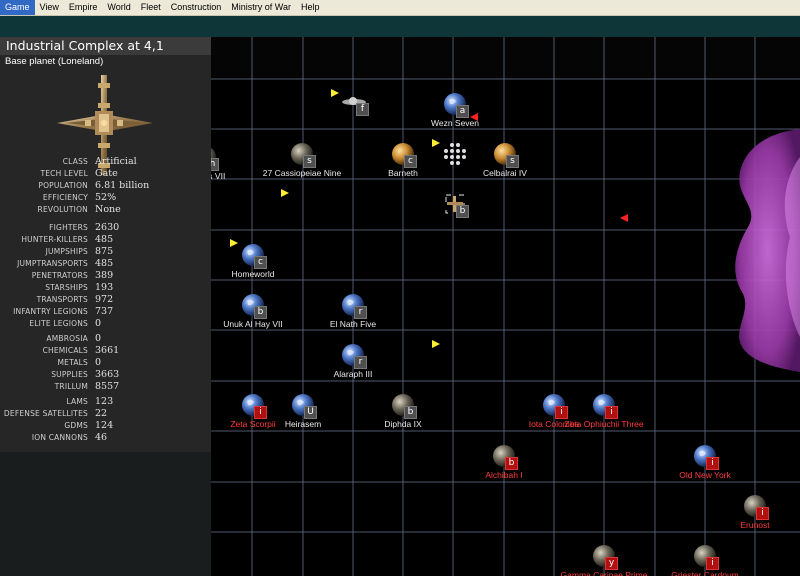  What do you see at coordinates (505, 173) in the screenshot?
I see `world-label: Celbalrai IV` at bounding box center [505, 173].